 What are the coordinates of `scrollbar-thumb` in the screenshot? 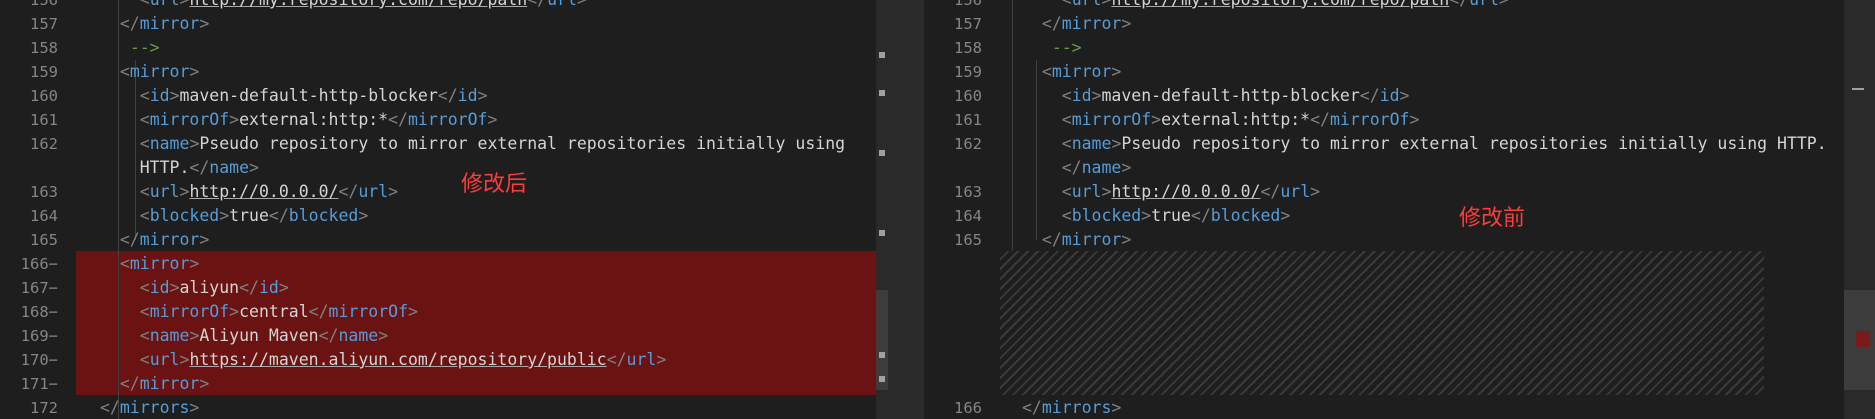 It's located at (882, 340).